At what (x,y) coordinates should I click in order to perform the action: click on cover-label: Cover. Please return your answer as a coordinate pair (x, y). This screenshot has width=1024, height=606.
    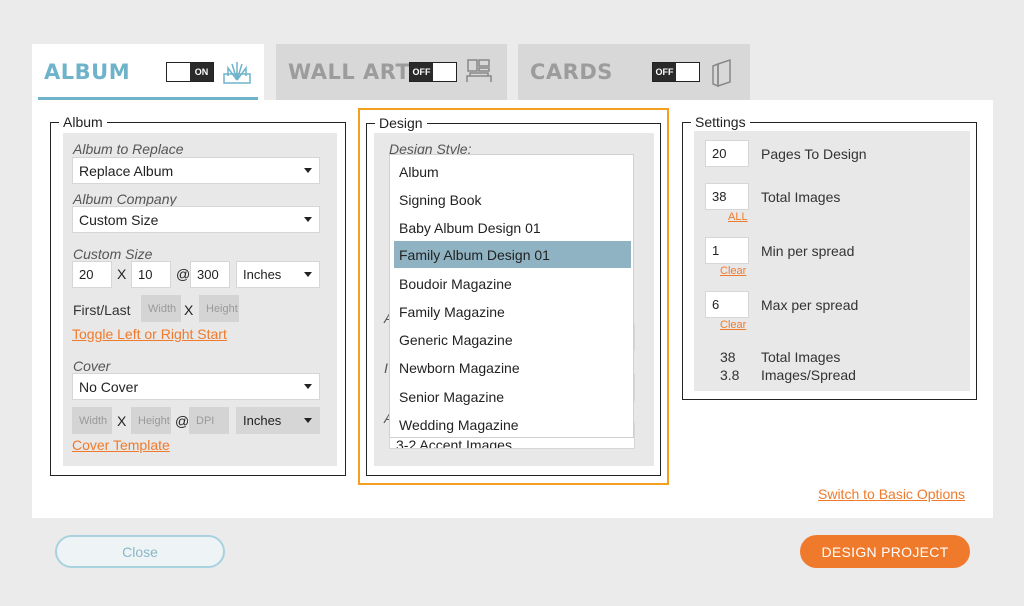
    Looking at the image, I should click on (92, 366).